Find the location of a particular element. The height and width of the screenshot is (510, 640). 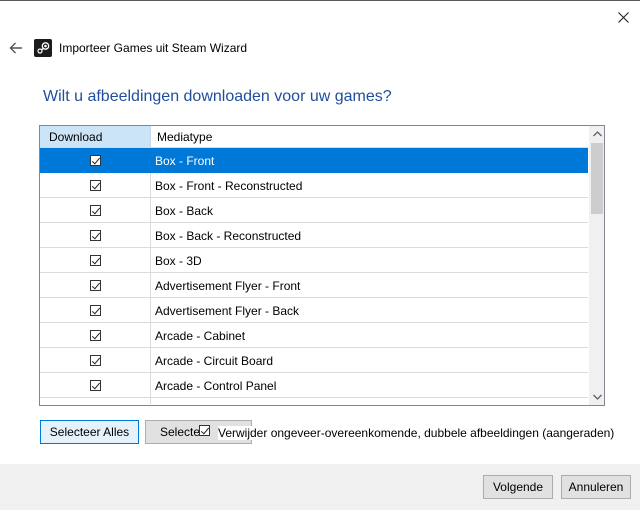

grid-header: Download Mediatype is located at coordinates (314, 137).